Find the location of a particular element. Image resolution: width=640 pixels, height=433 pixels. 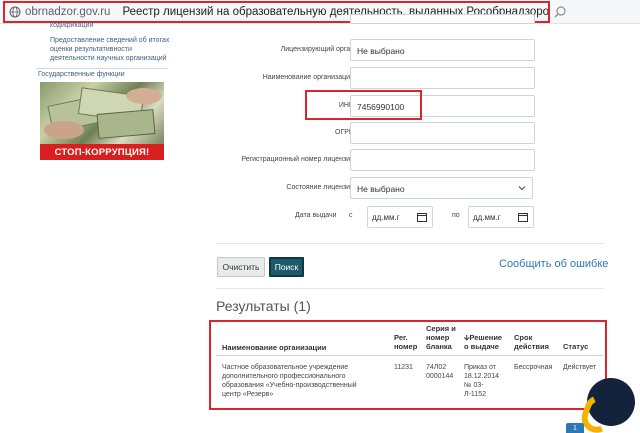

clear-button: Очистить is located at coordinates (241, 267).